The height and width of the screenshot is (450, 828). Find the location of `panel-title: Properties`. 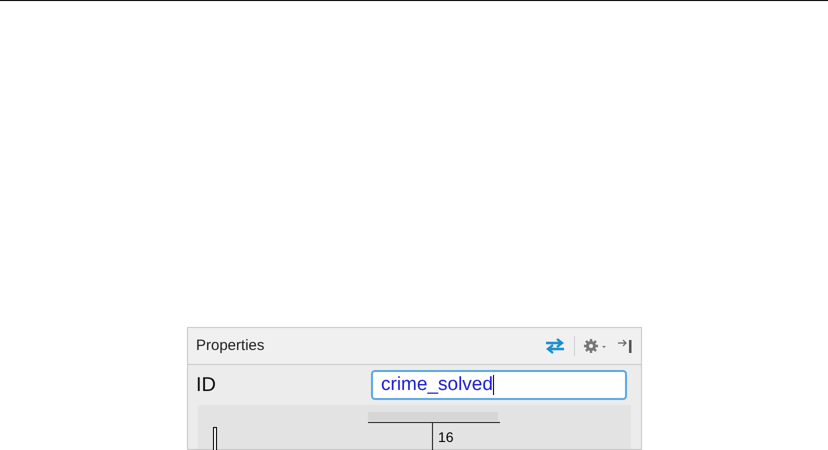

panel-title: Properties is located at coordinates (230, 346).